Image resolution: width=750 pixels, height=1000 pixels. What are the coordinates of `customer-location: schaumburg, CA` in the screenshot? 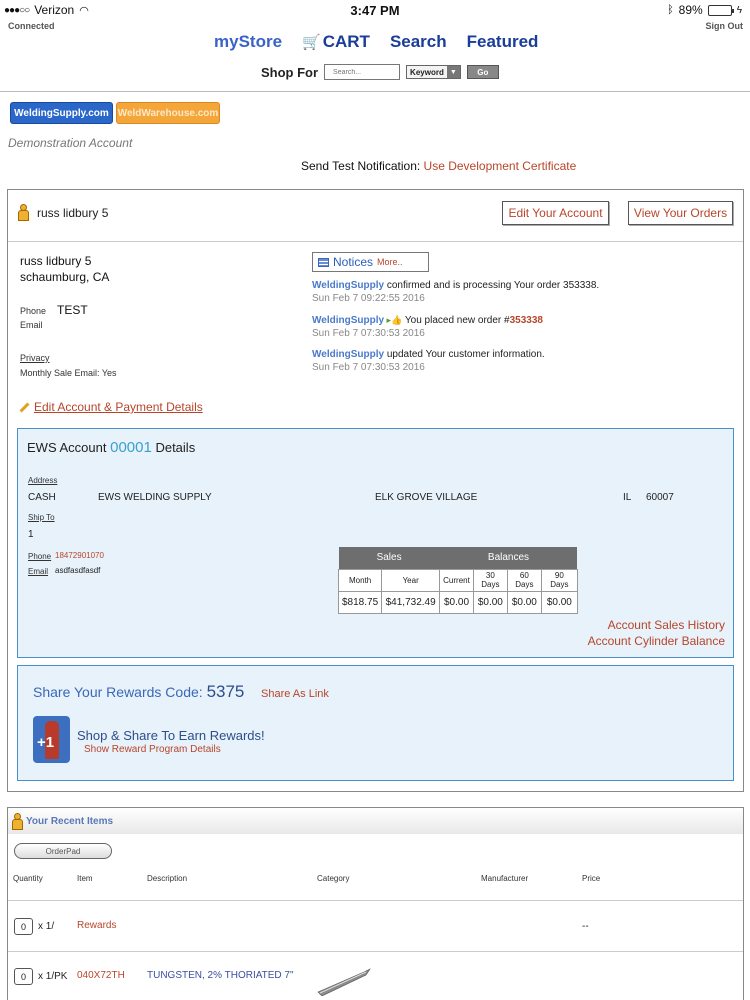 It's located at (65, 277).